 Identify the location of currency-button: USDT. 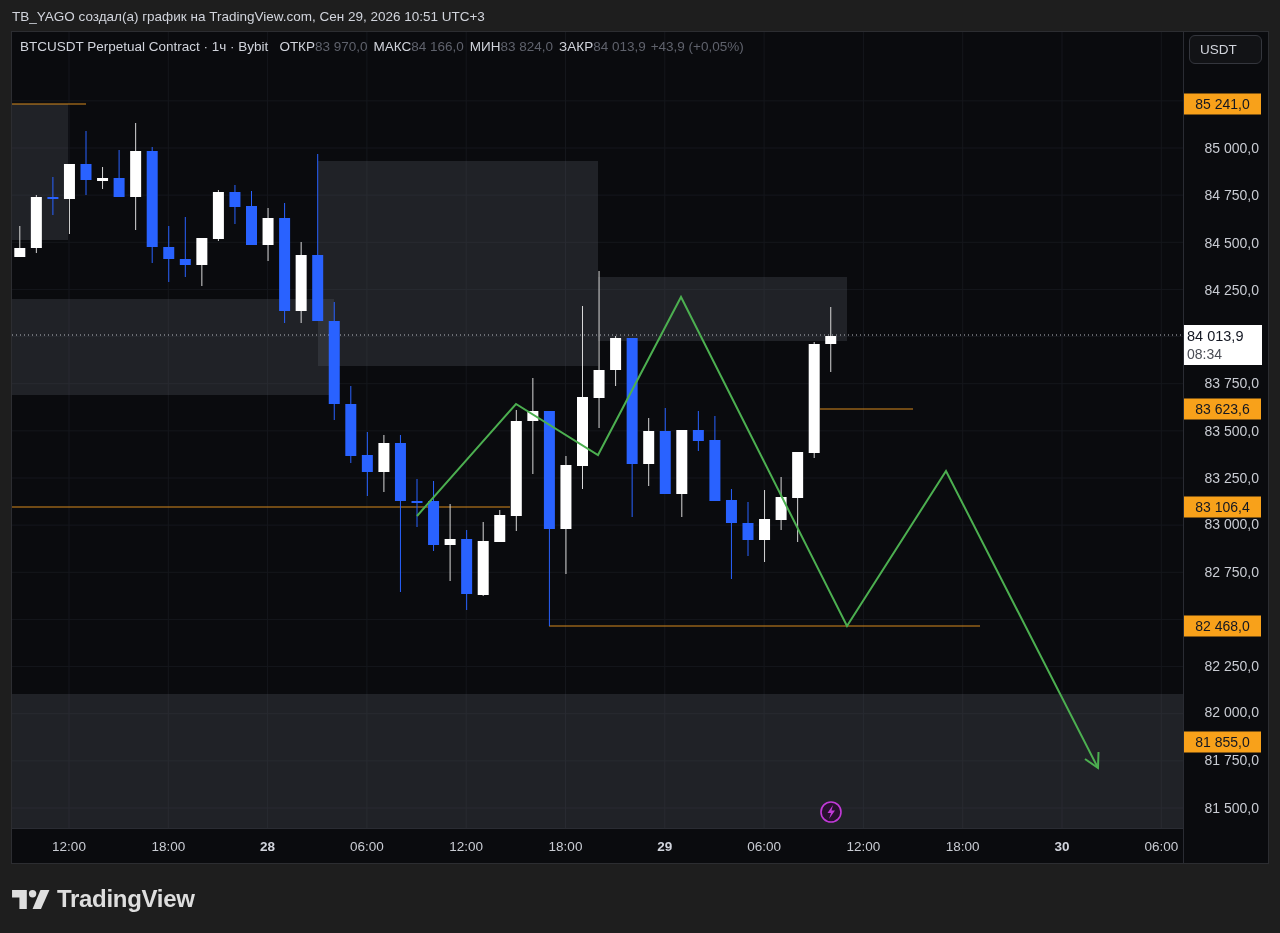
(1225, 49).